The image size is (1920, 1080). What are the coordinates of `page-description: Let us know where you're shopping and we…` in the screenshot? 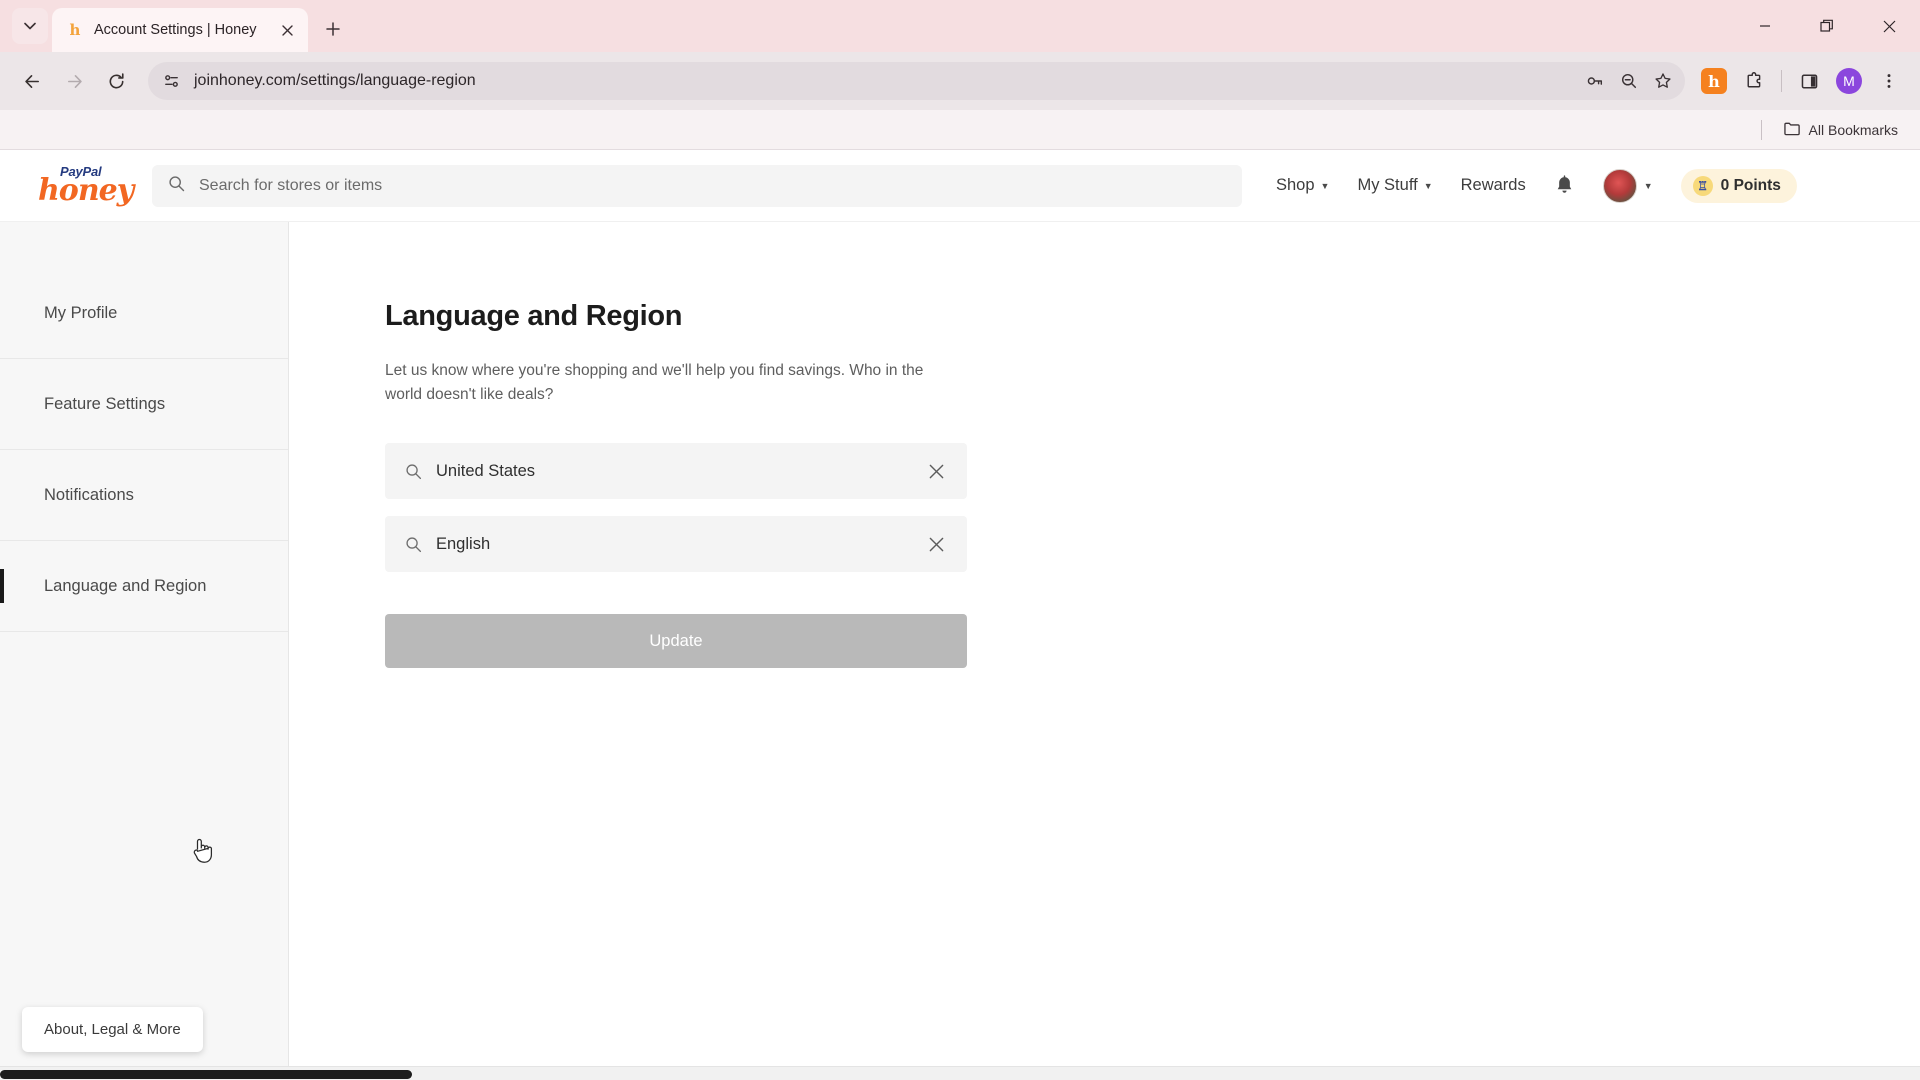 It's located at (654, 383).